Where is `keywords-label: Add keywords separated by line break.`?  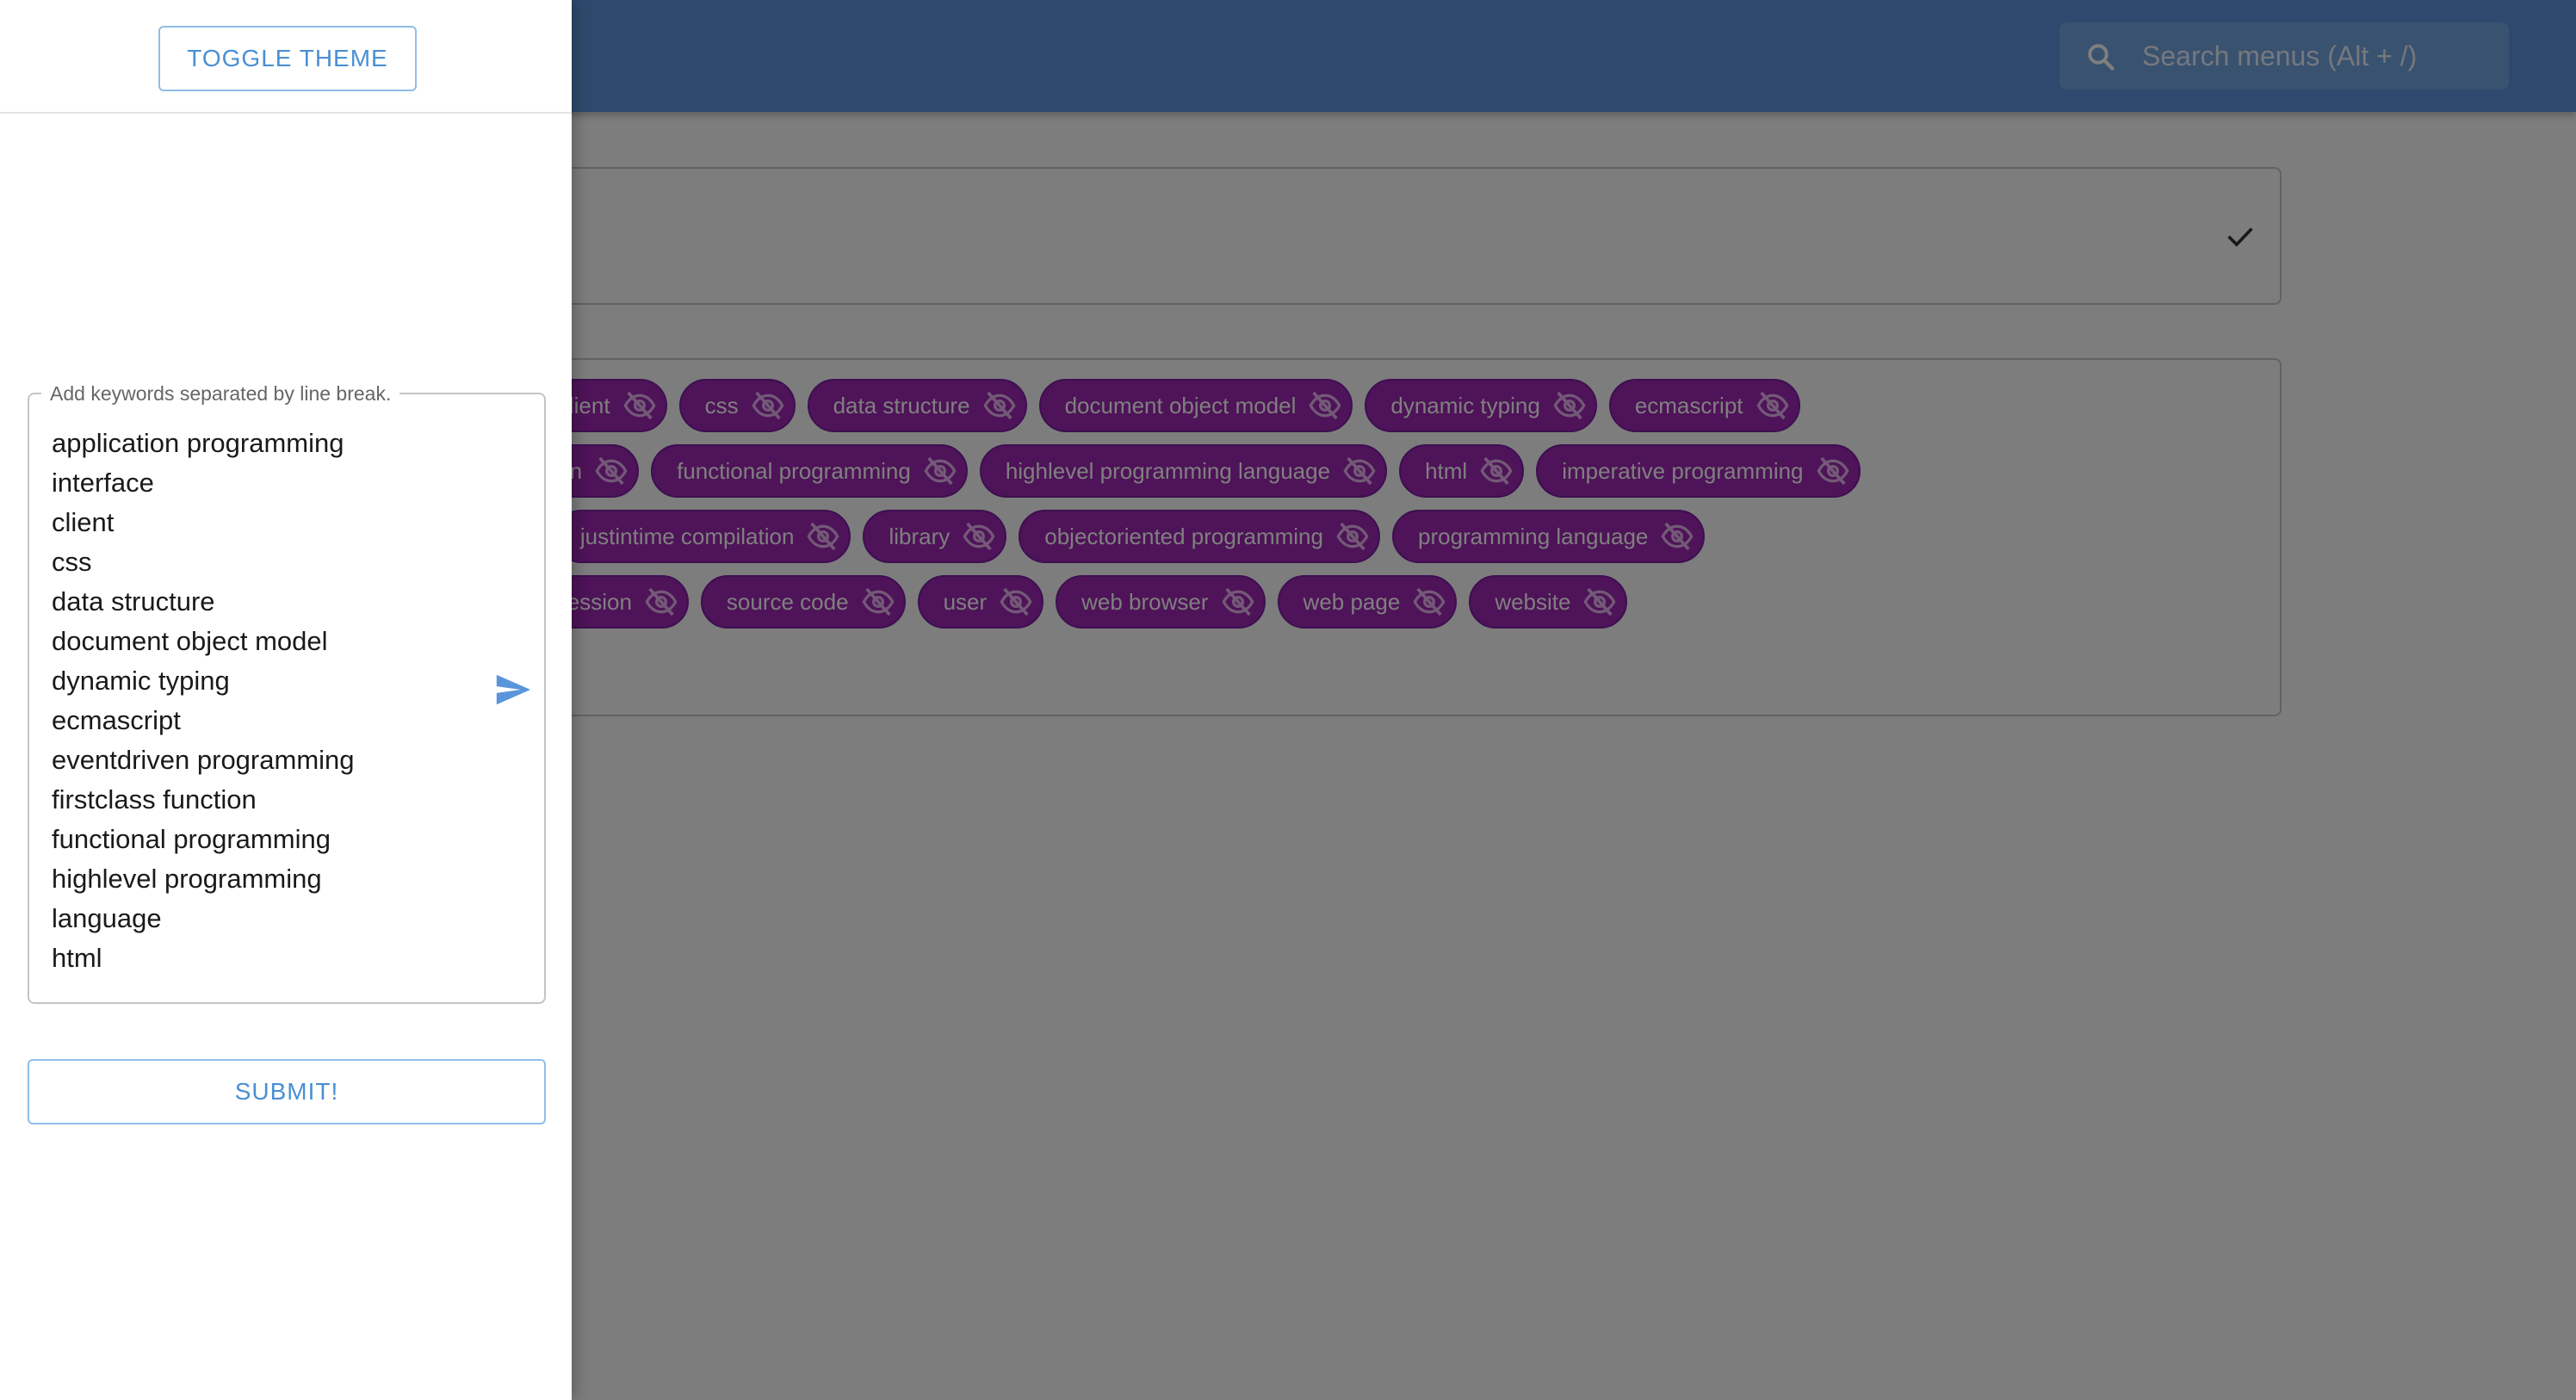
keywords-label: Add keywords separated by line break. is located at coordinates (221, 393).